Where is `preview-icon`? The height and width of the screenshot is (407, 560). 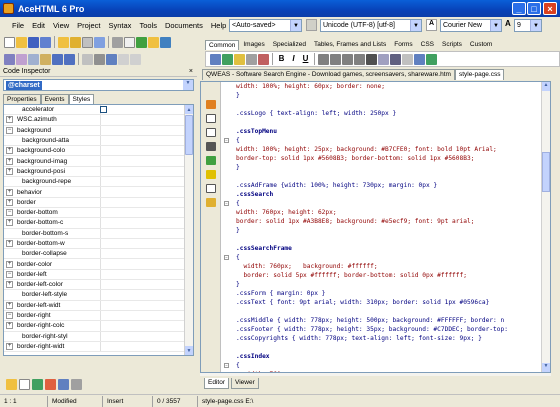
preview-icon is located at coordinates (99, 42).